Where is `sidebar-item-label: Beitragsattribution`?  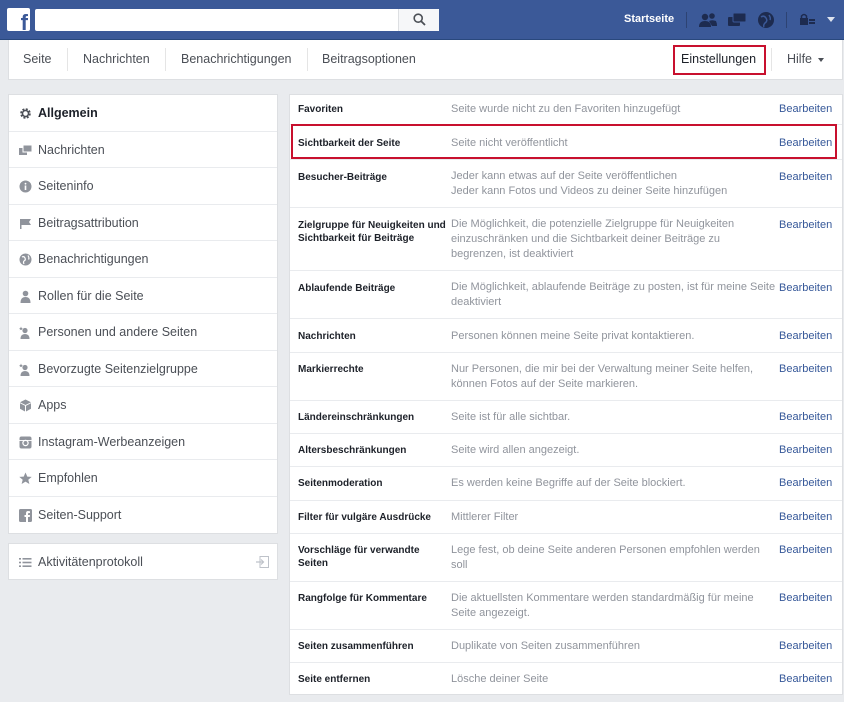 sidebar-item-label: Beitragsattribution is located at coordinates (88, 222).